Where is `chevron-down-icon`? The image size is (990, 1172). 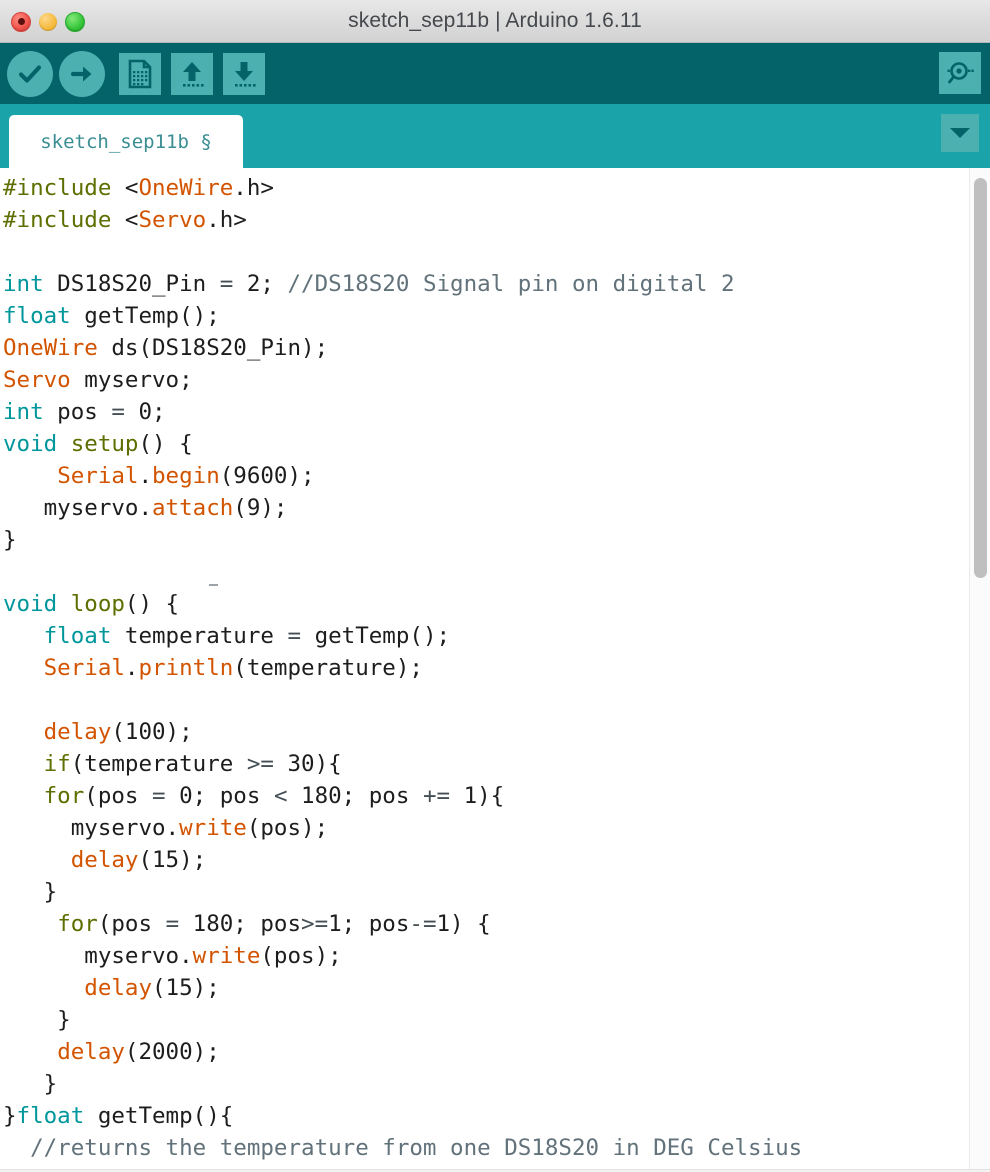 chevron-down-icon is located at coordinates (960, 133).